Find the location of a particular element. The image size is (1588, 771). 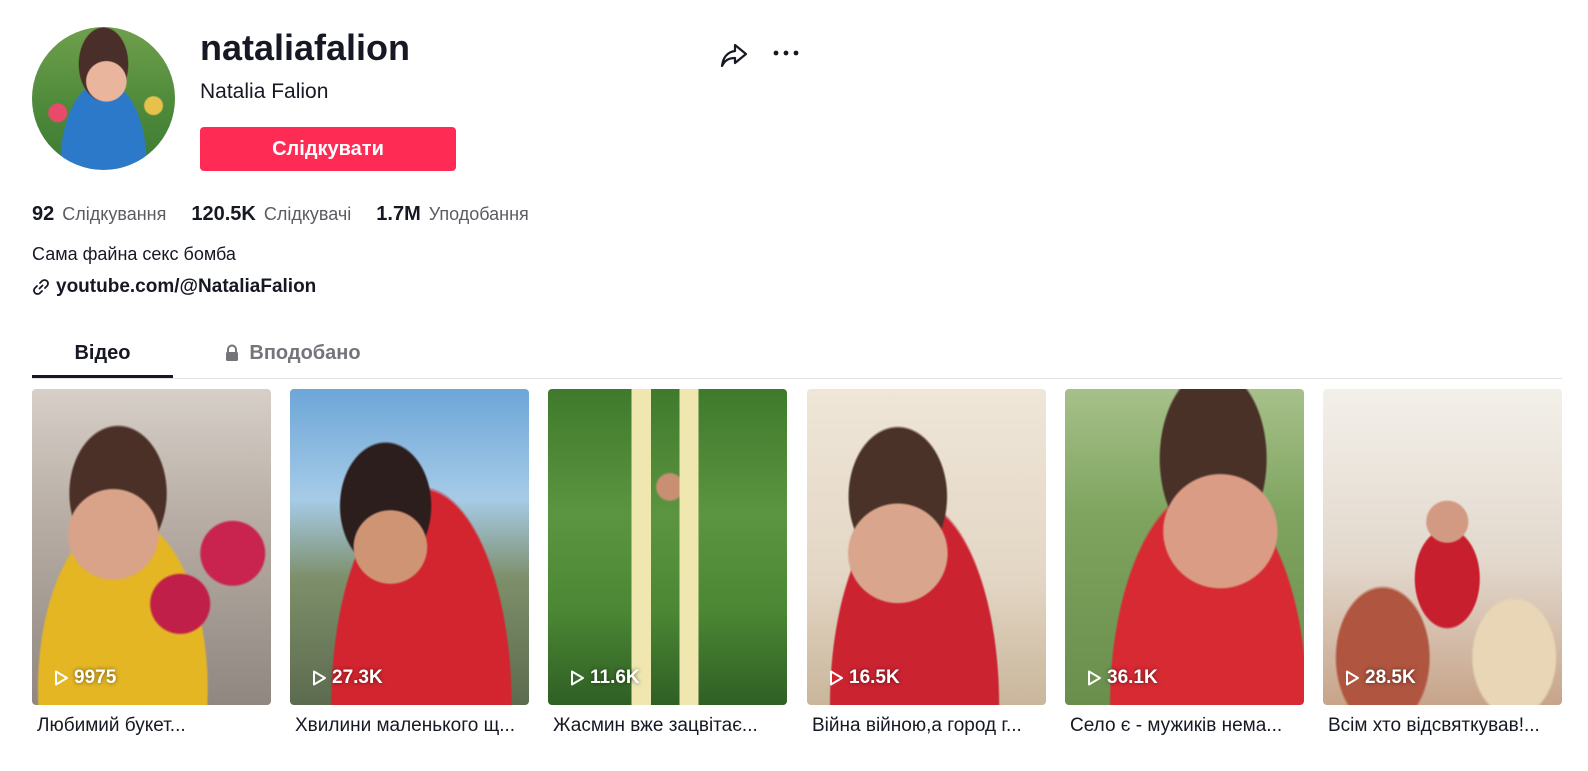

video-card: 11.6K is located at coordinates (667, 547).